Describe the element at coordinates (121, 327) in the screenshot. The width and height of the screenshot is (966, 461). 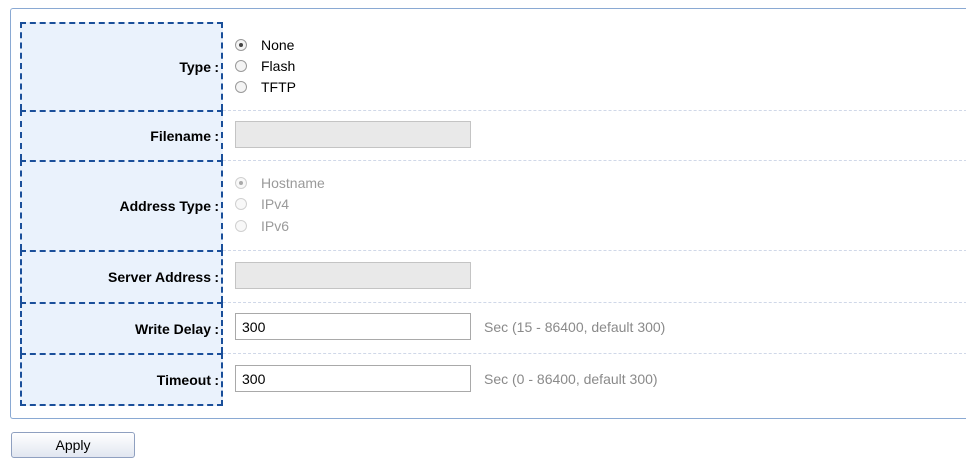
I see `write-delay-label: Write Delay :` at that location.